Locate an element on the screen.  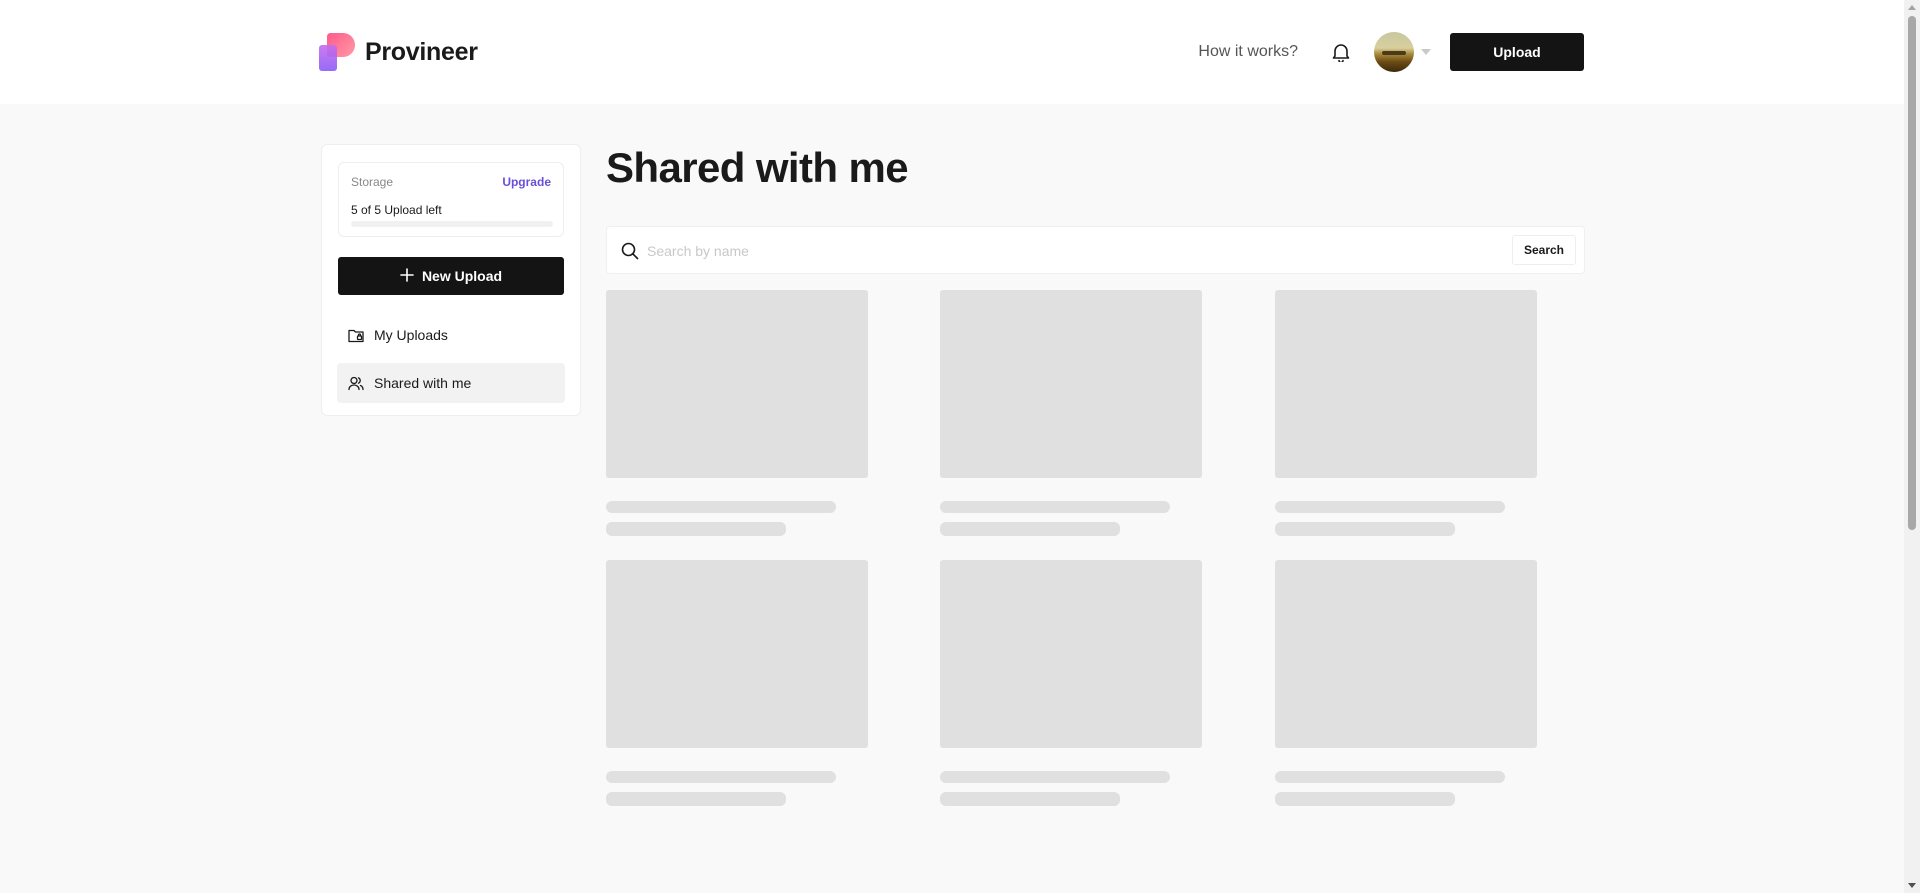
header-actions: How it works? Upload is located at coordinates (1391, 52).